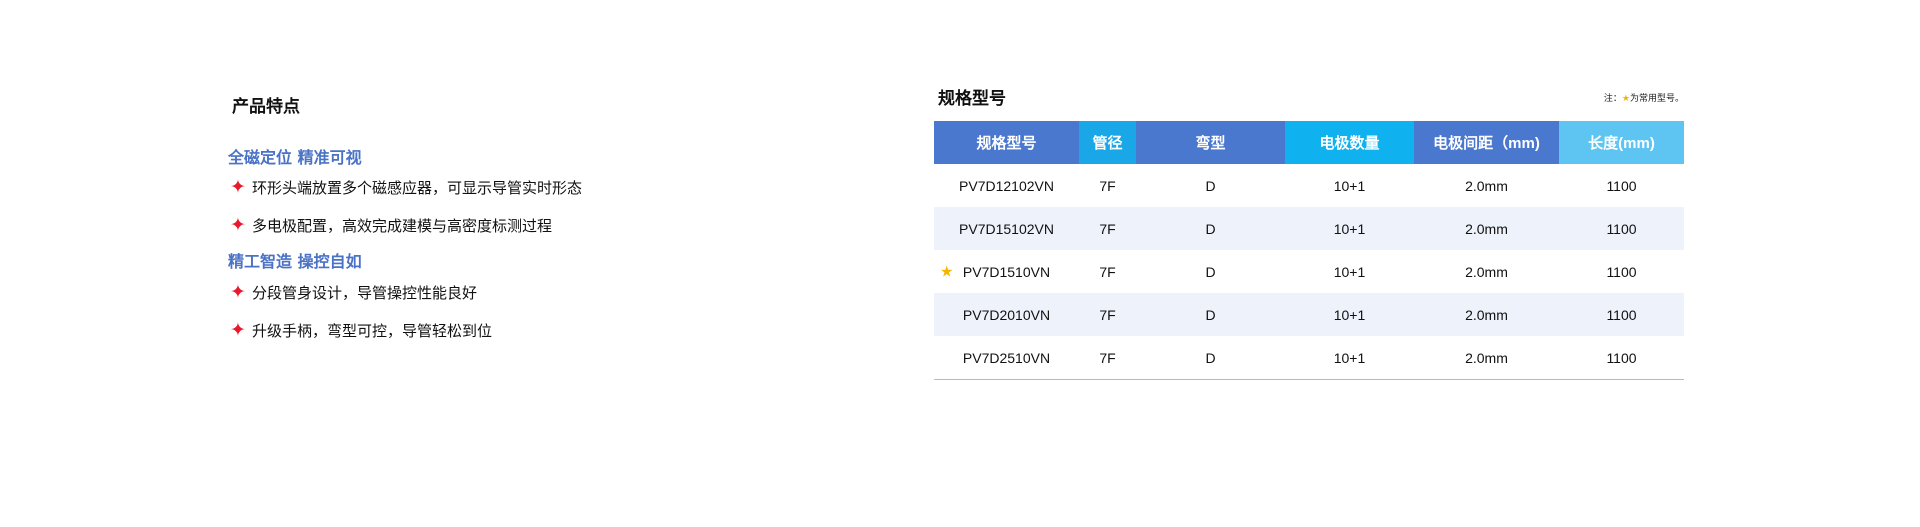  I want to click on feature-item: ✦ 升级手柄，弯型可控，导管轻松到位, so click(361, 330).